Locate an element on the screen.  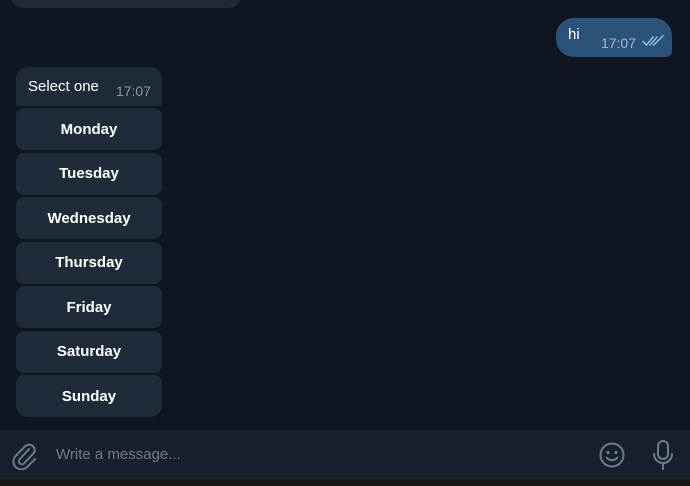
keyboard-button-sunday: Sunday is located at coordinates (89, 396).